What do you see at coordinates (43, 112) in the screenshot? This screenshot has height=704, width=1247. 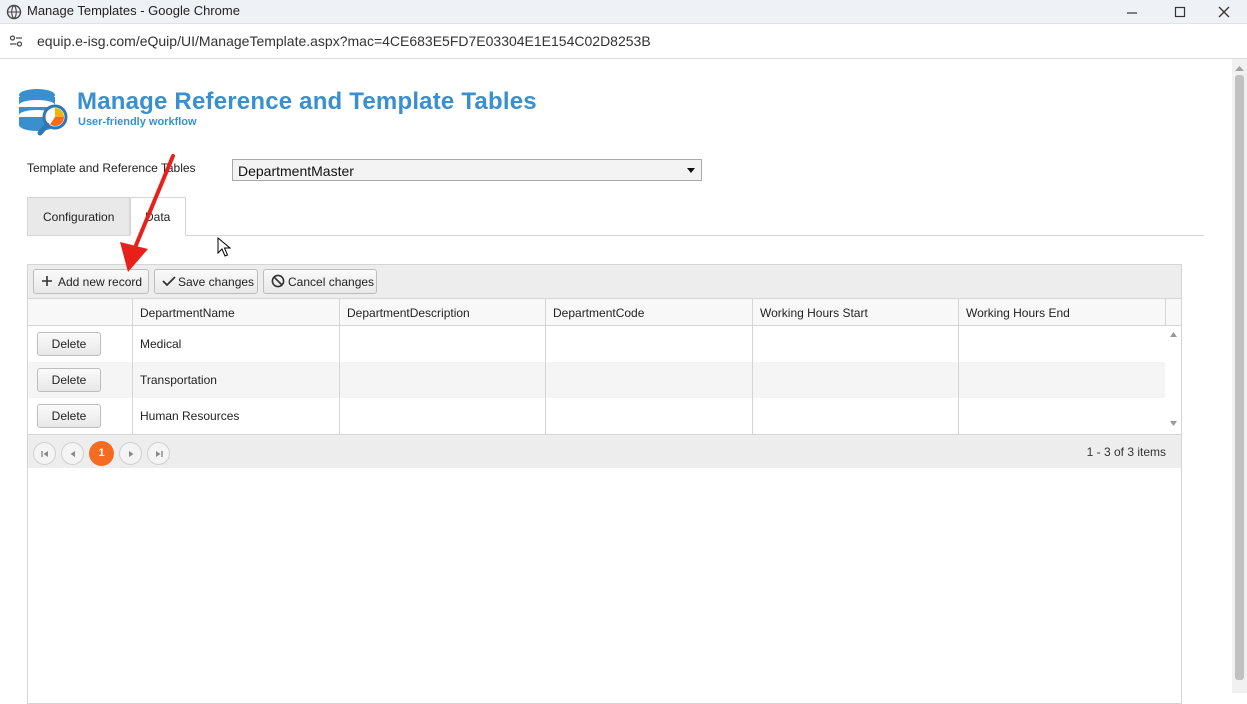 I see `database-search-logo-icon` at bounding box center [43, 112].